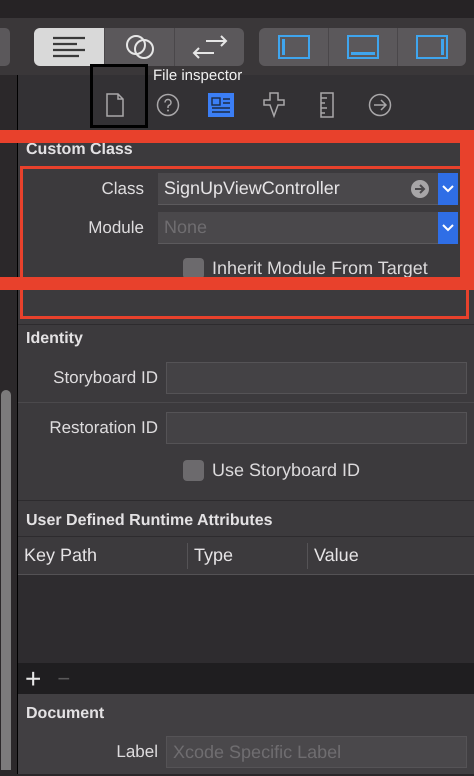  What do you see at coordinates (115, 105) in the screenshot?
I see `document-icon` at bounding box center [115, 105].